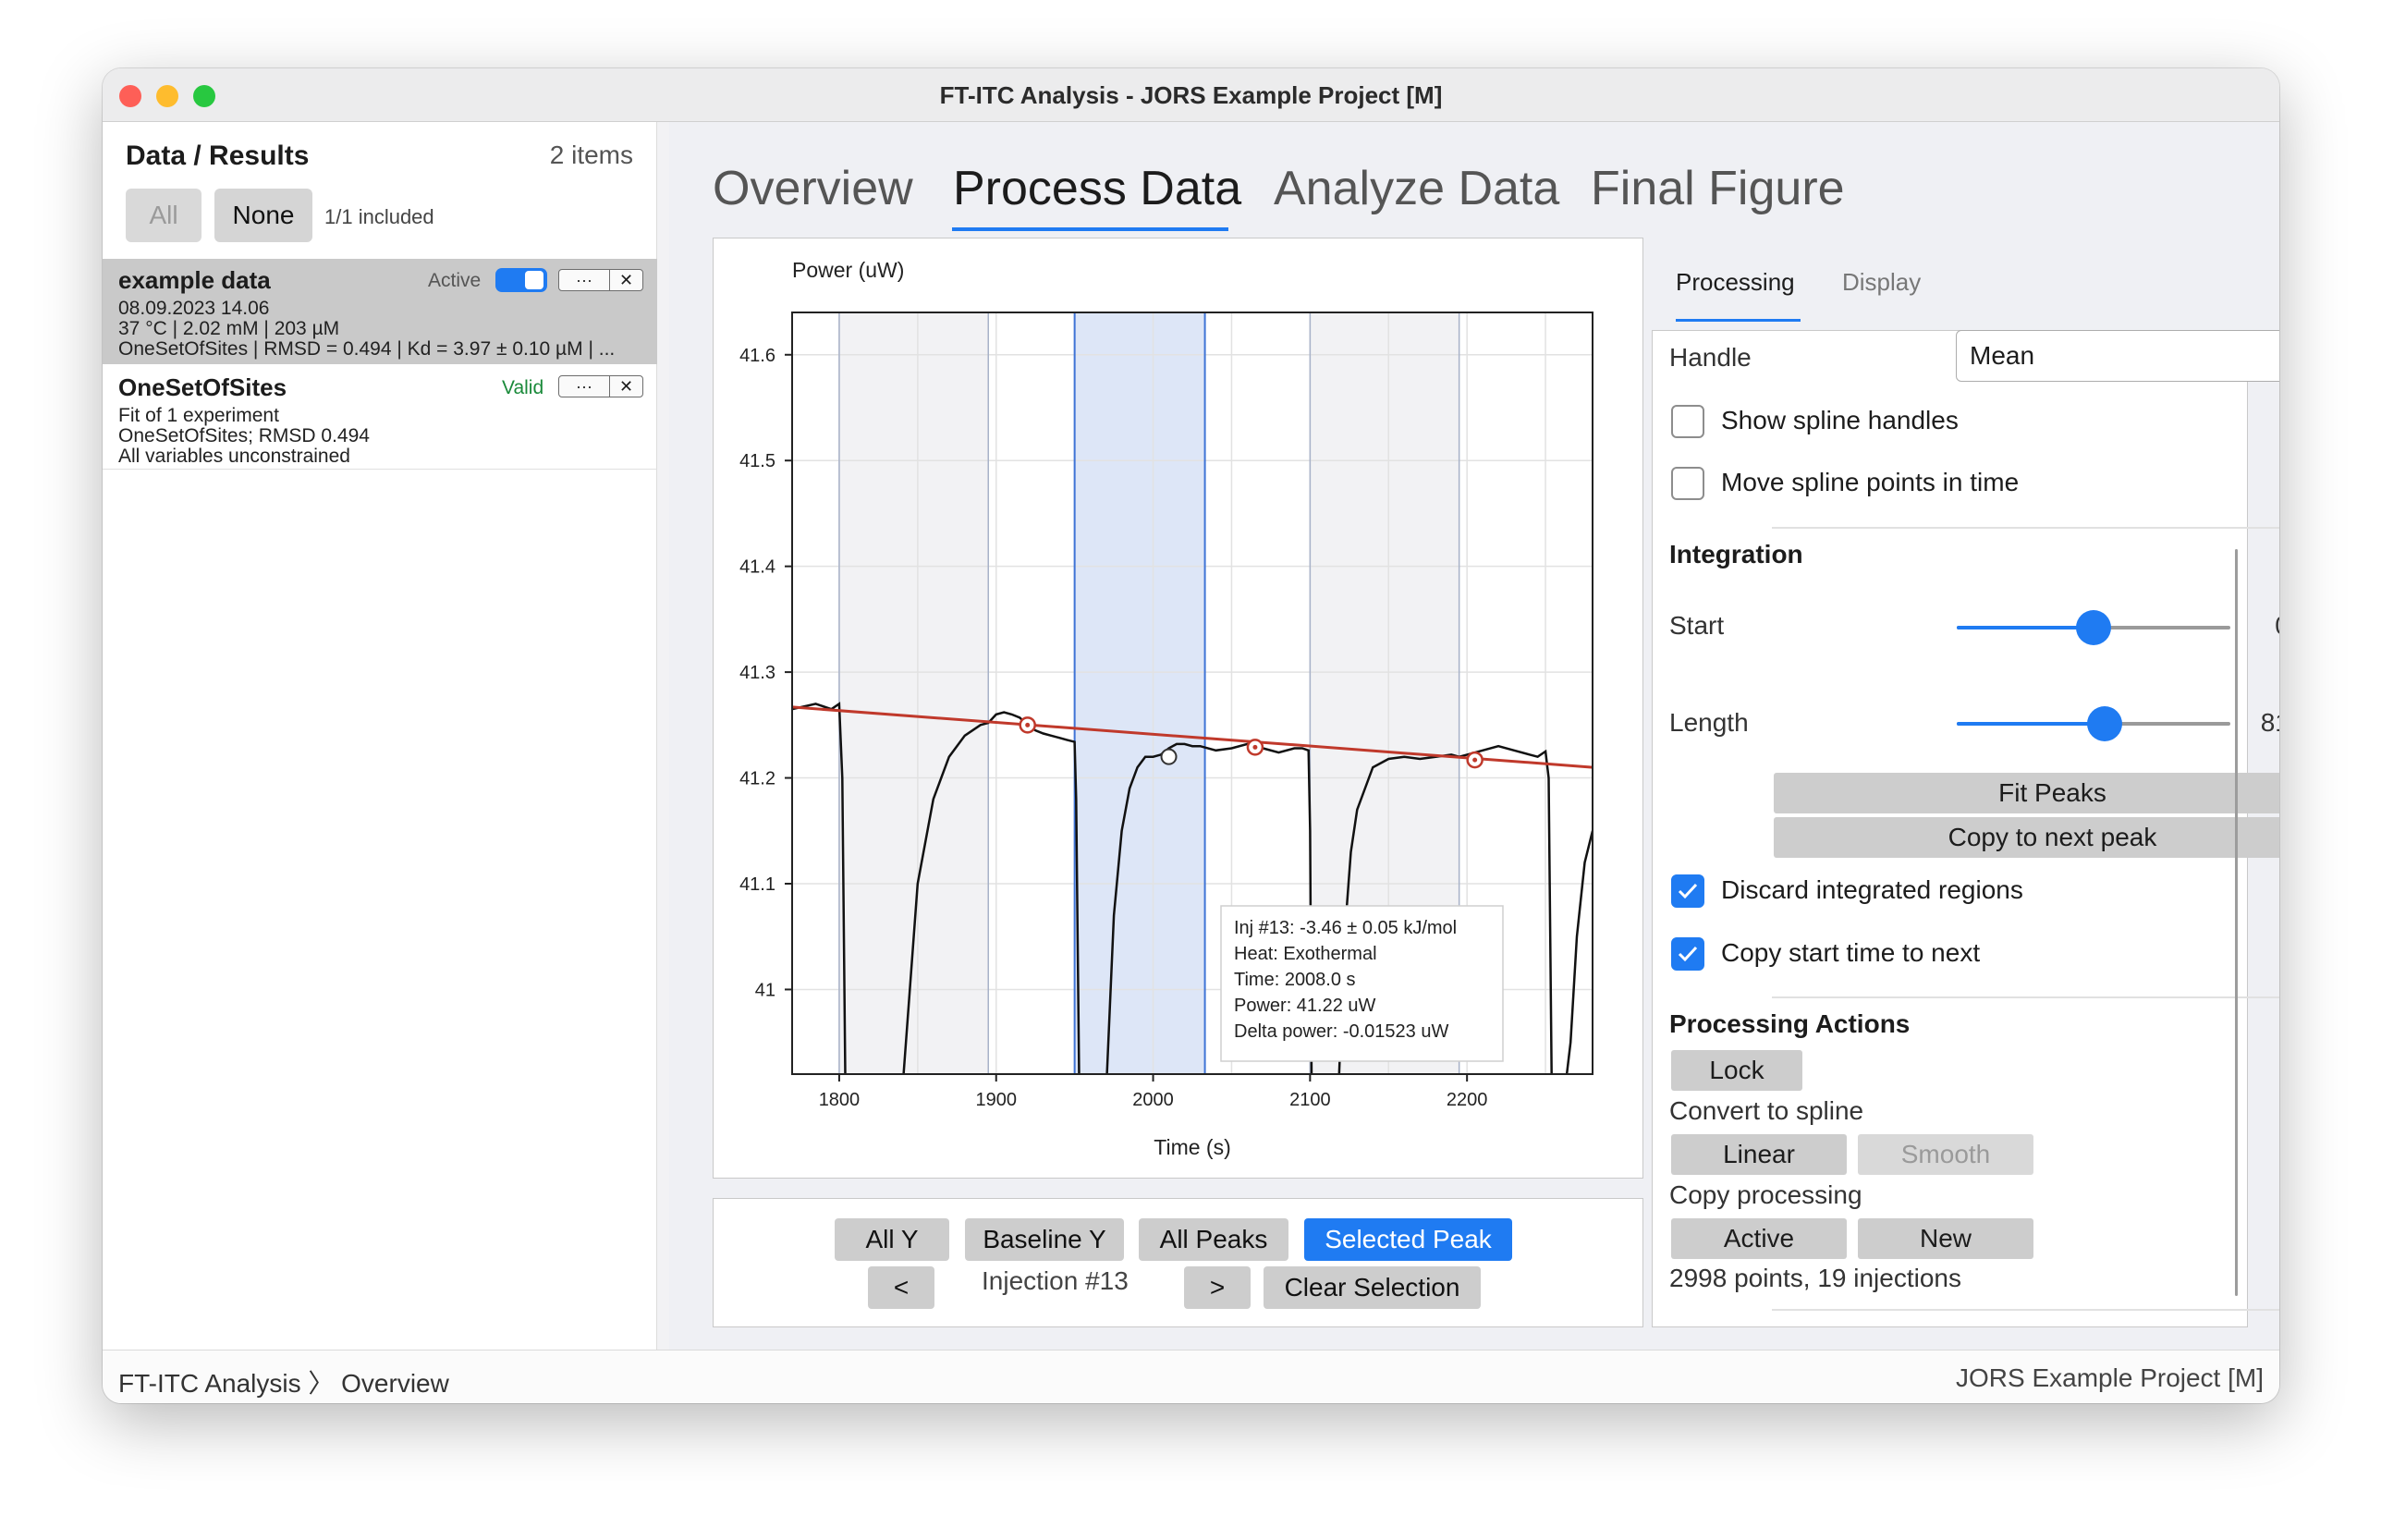 This screenshot has width=2381, height=1540. What do you see at coordinates (1687, 422) in the screenshot?
I see `show-spline-handles-checkbox` at bounding box center [1687, 422].